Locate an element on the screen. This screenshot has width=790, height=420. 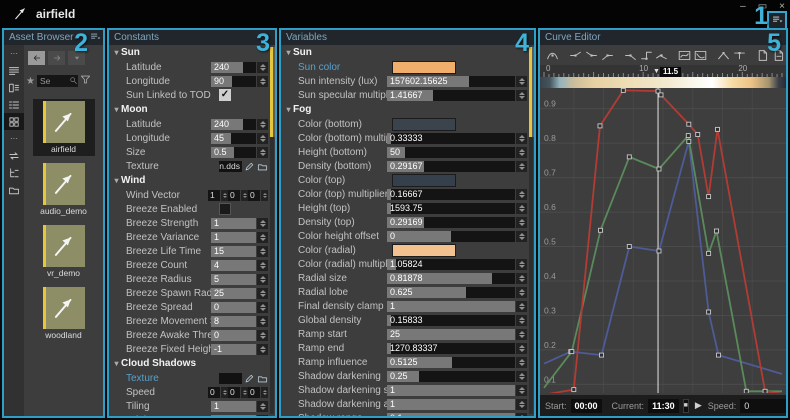
value-slider: 0.5 is located at coordinates (233, 152).